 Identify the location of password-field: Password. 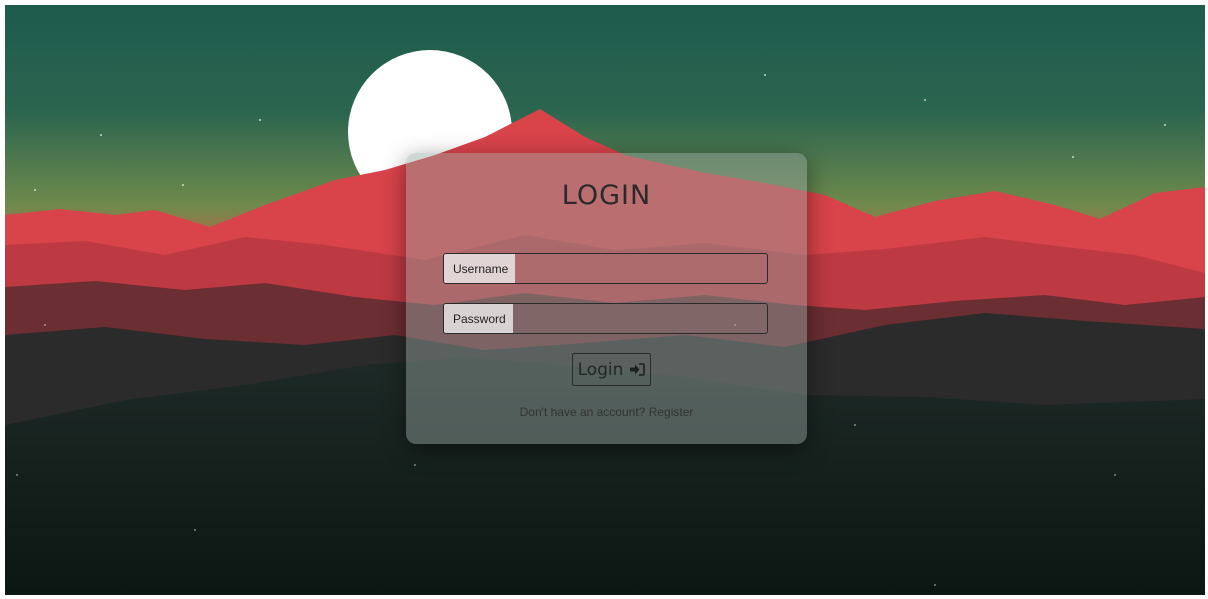
(605, 318).